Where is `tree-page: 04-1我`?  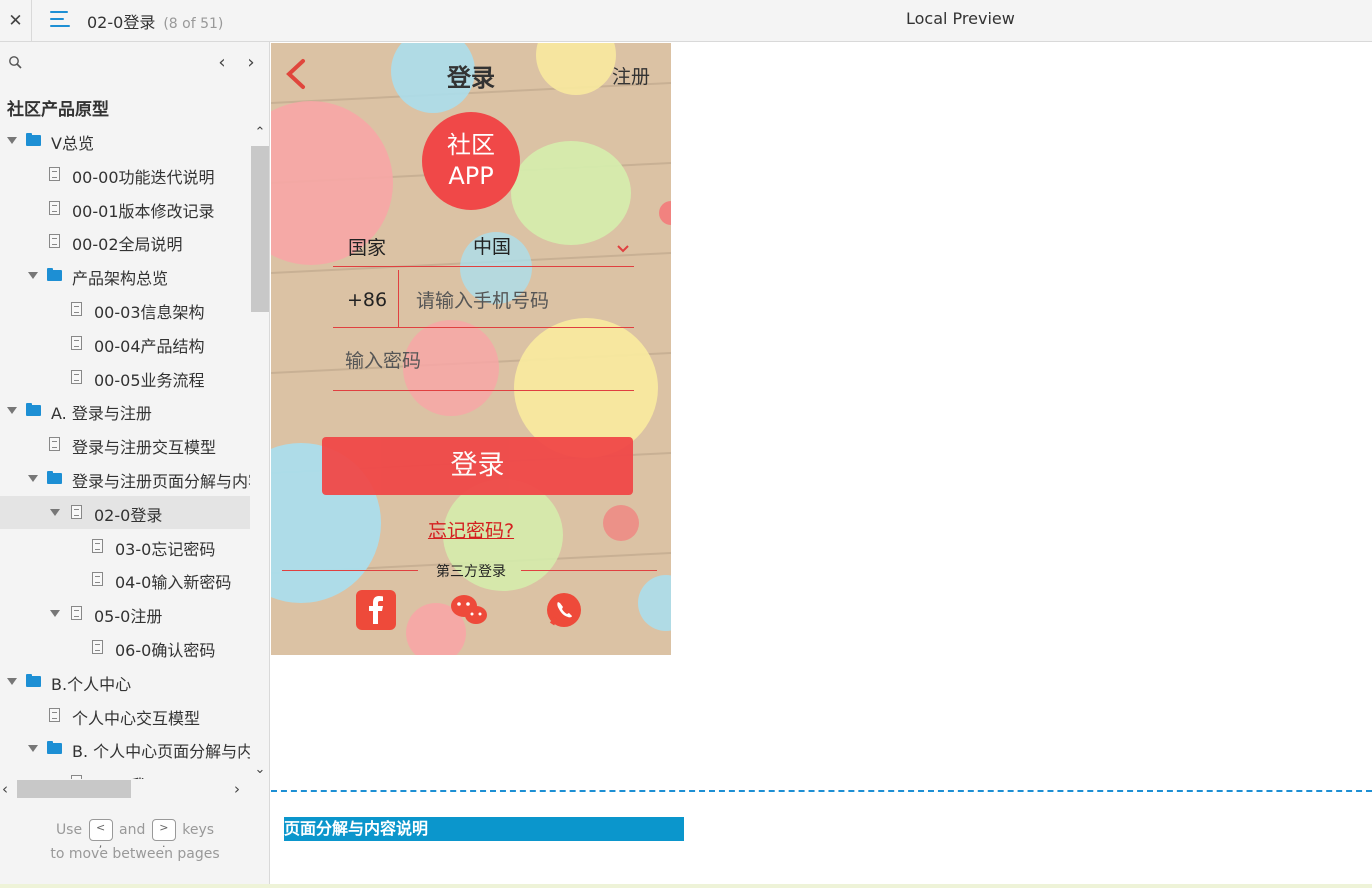 tree-page: 04-1我 is located at coordinates (125, 772).